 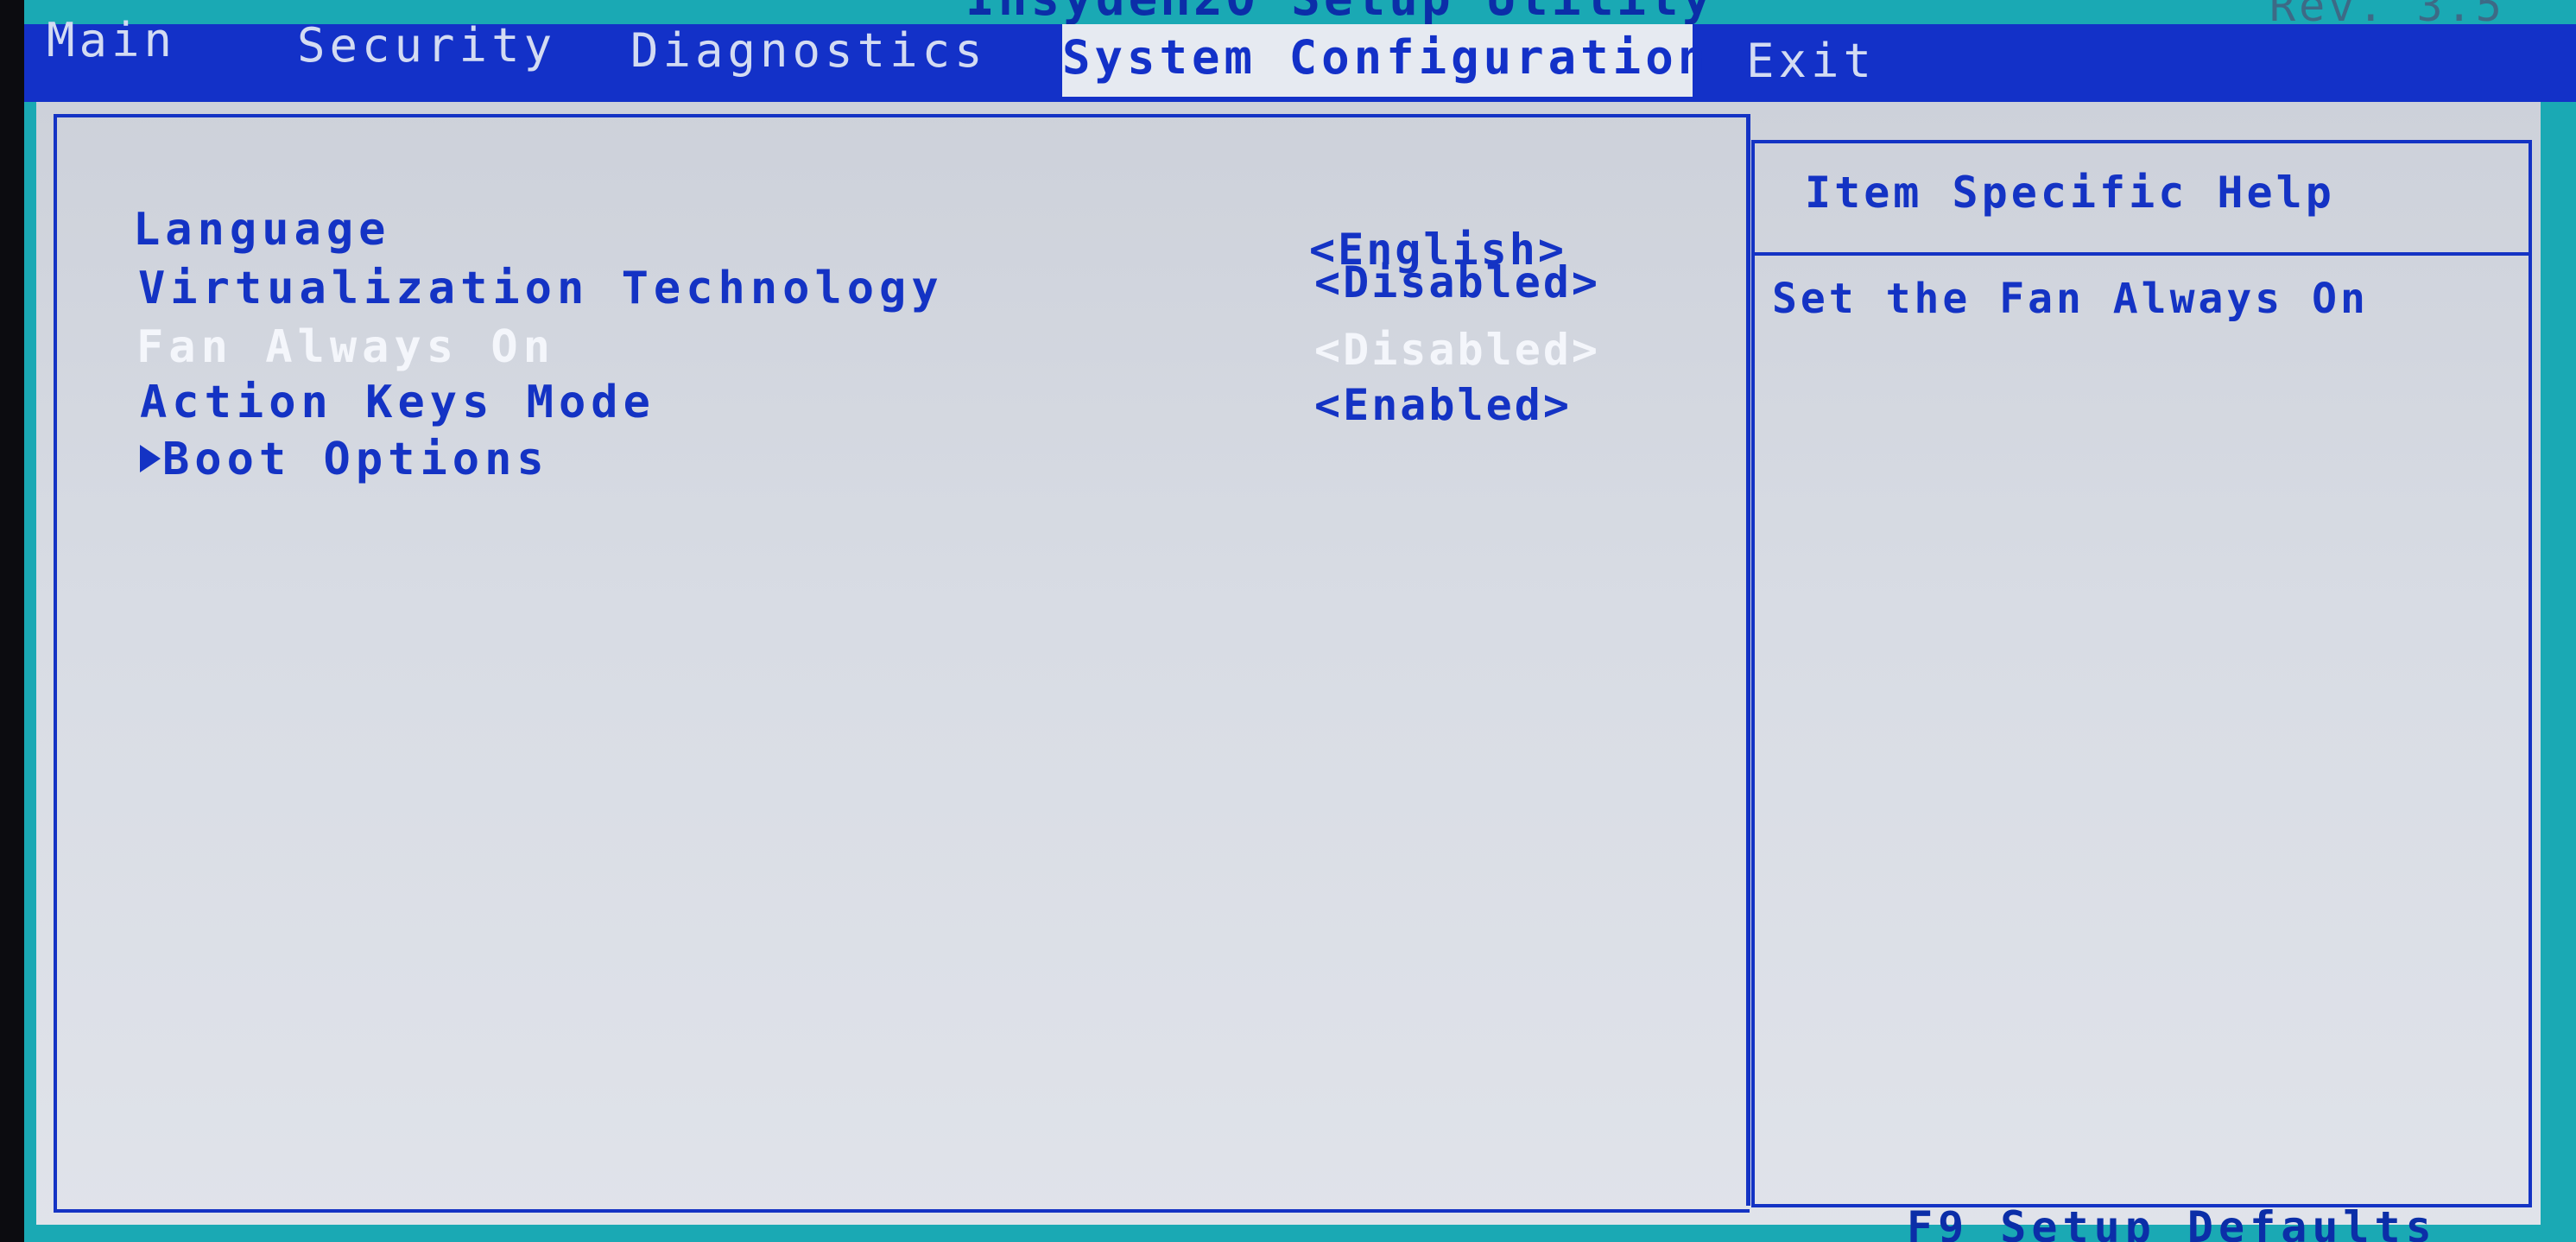 I want to click on tab-security: Security, so click(x=426, y=51).